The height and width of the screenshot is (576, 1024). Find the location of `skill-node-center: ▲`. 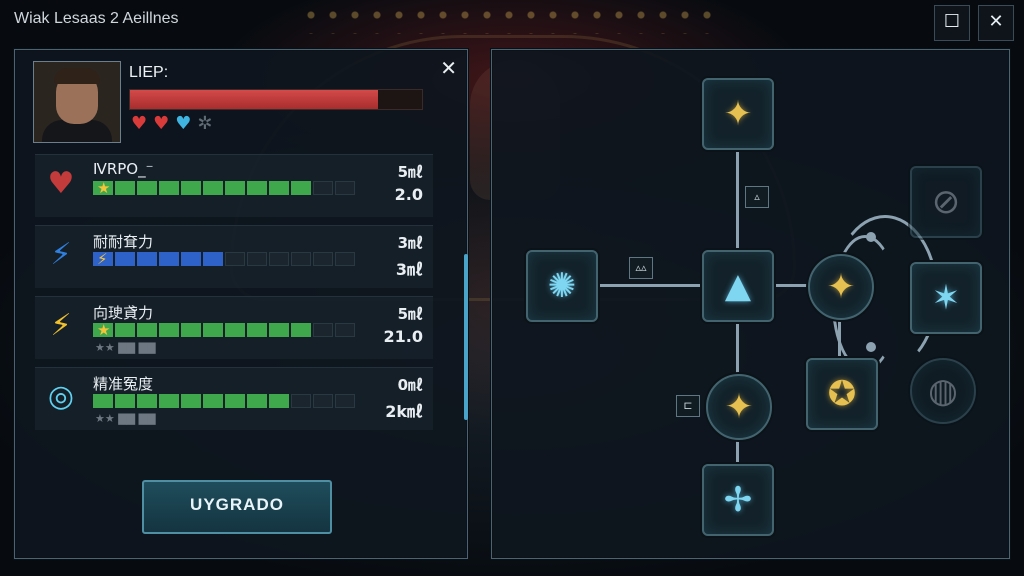

skill-node-center: ▲ is located at coordinates (738, 286).